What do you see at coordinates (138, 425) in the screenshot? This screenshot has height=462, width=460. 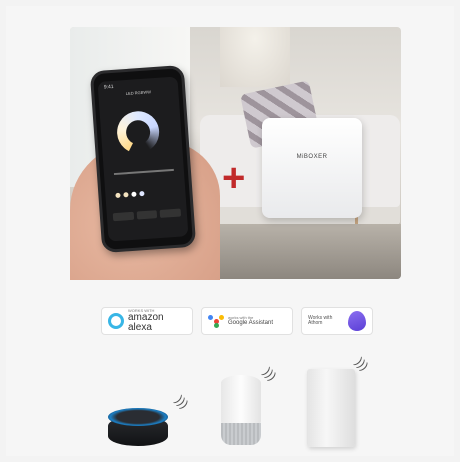 I see `amazon-echo-dot` at bounding box center [138, 425].